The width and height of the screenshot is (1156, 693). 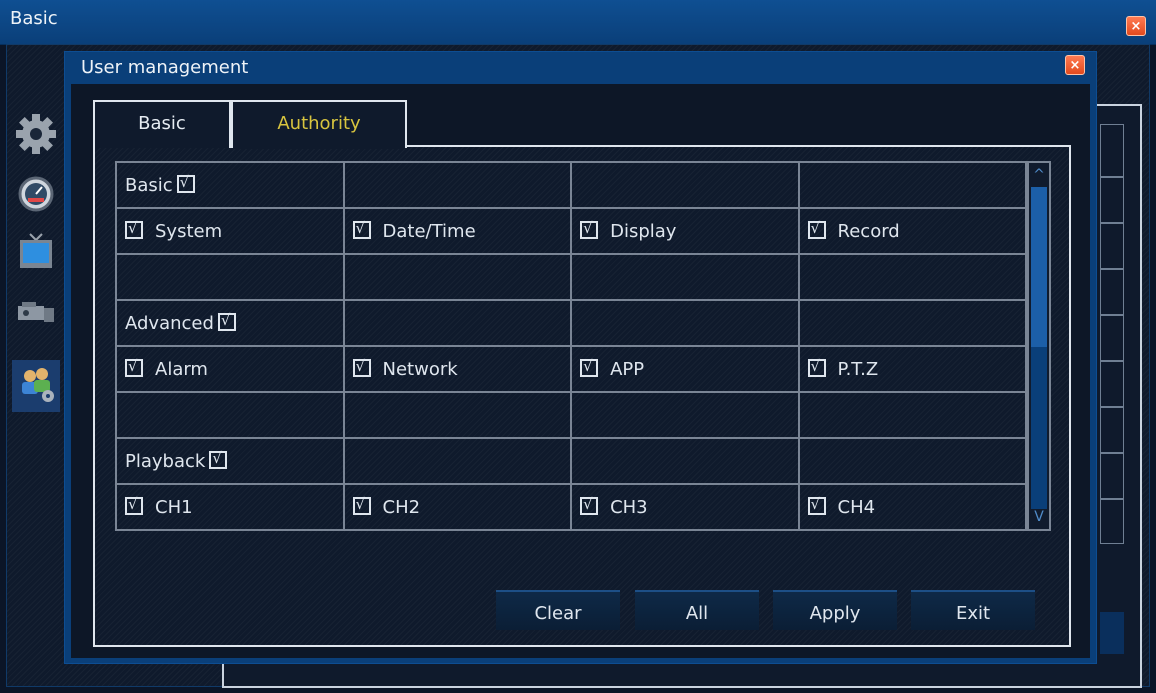 I want to click on permission-item: Record, so click(x=912, y=231).